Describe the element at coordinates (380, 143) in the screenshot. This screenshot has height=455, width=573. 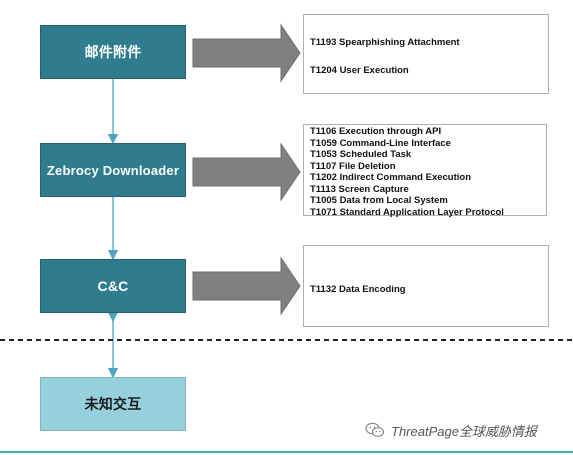
I see `technique-item: T1059 Command-Line Interface` at that location.